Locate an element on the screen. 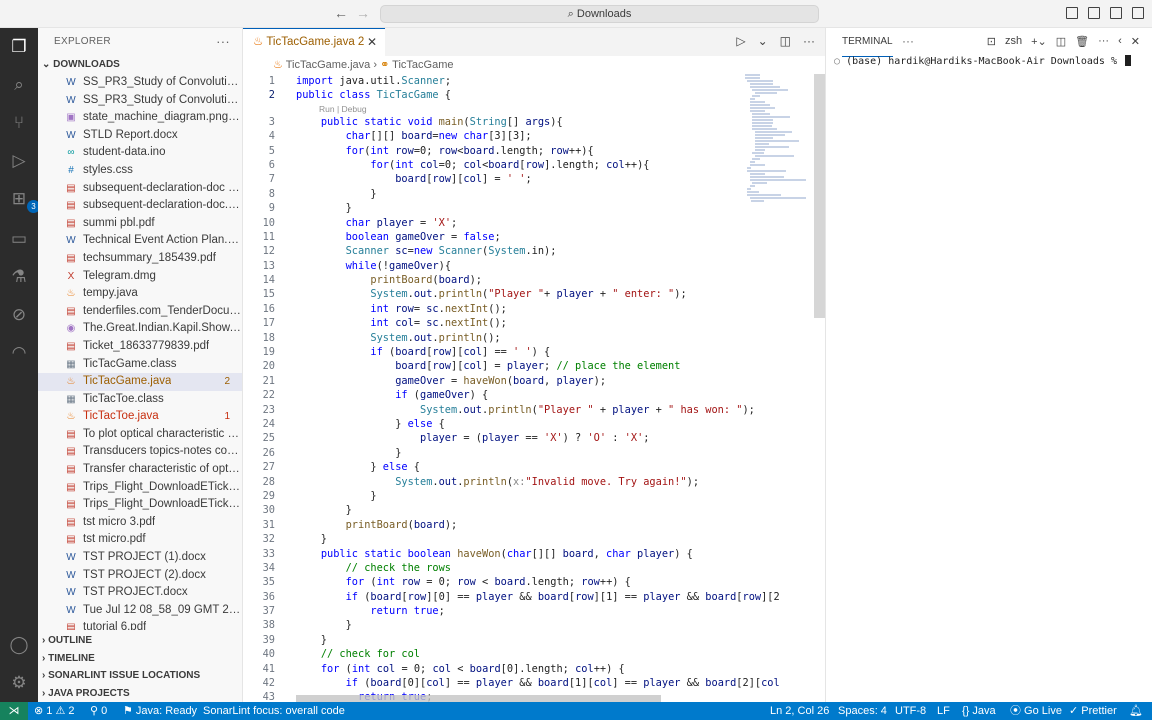 This screenshot has width=1152, height=720. file-item: ∞ student-data.ino is located at coordinates (140, 153).